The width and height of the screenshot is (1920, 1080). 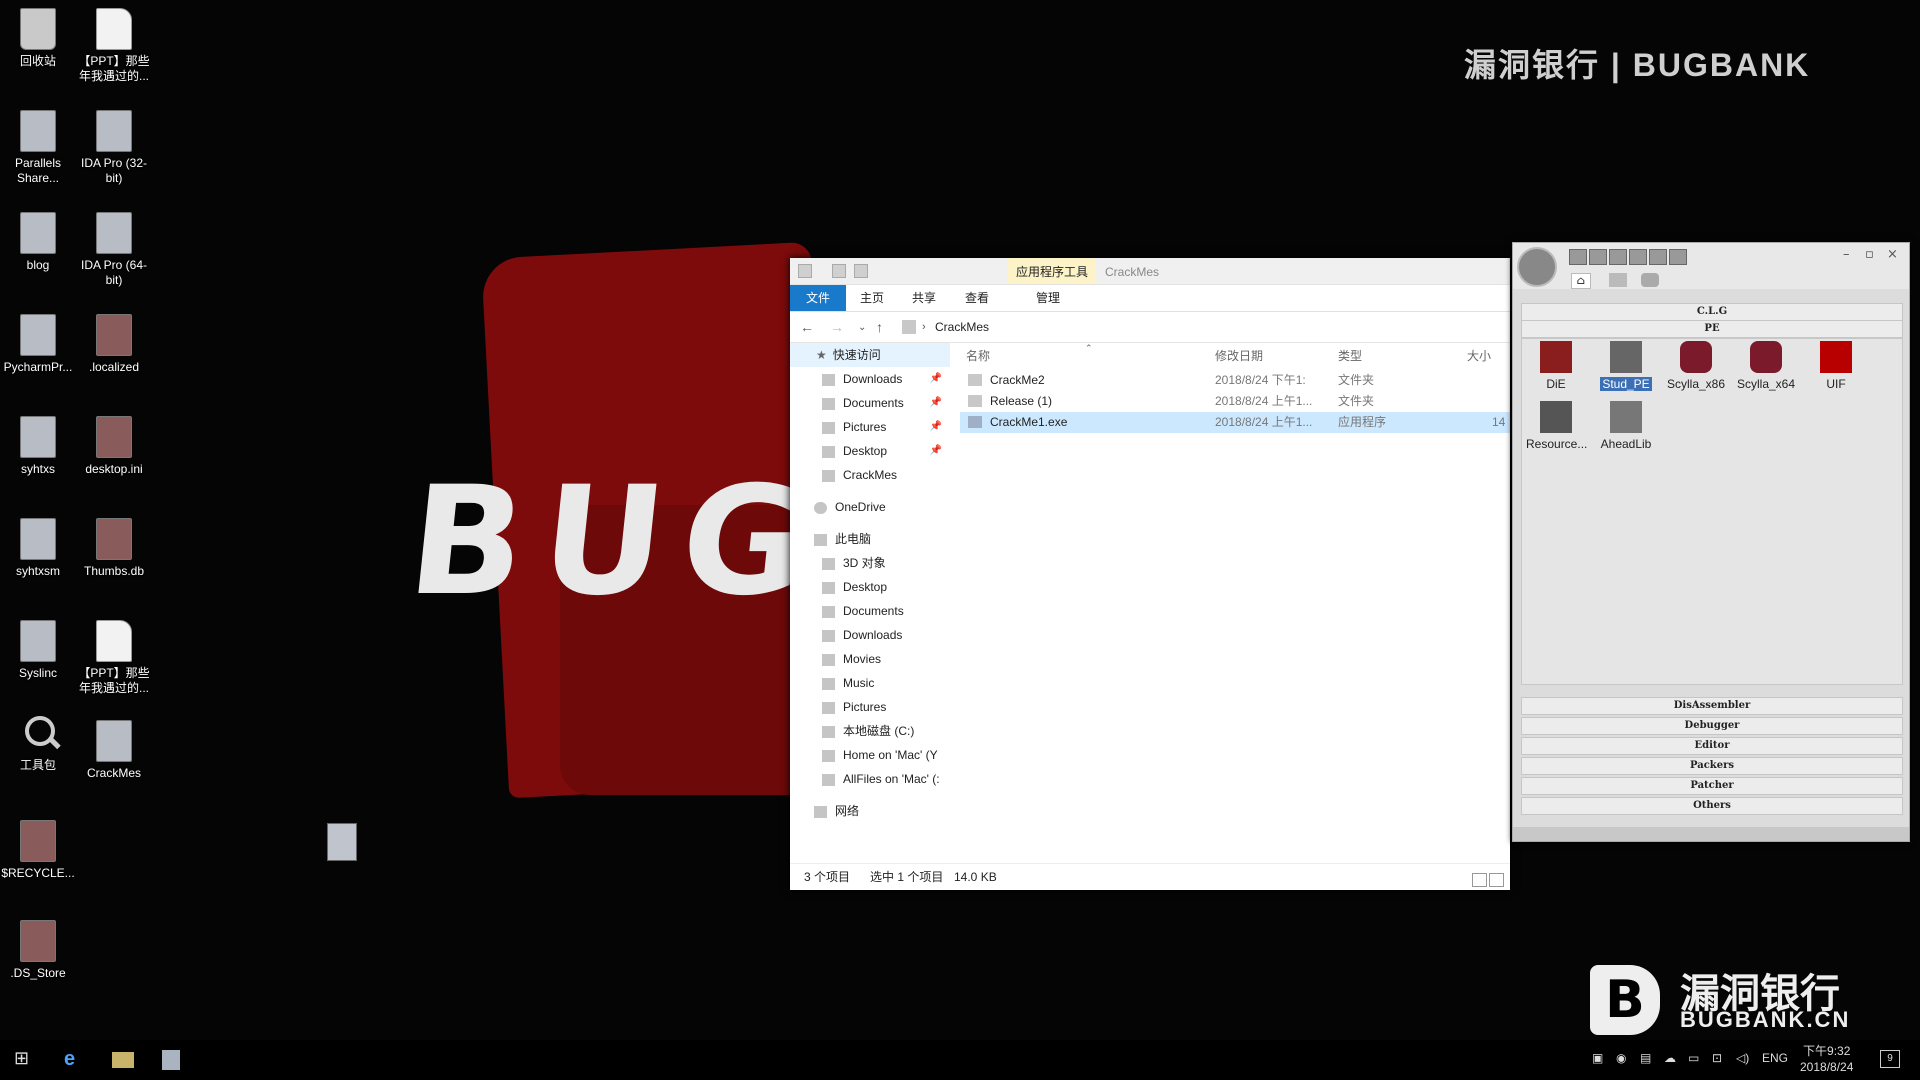 What do you see at coordinates (114, 750) in the screenshot?
I see `desktop-icon-crackmes: CrackMes` at bounding box center [114, 750].